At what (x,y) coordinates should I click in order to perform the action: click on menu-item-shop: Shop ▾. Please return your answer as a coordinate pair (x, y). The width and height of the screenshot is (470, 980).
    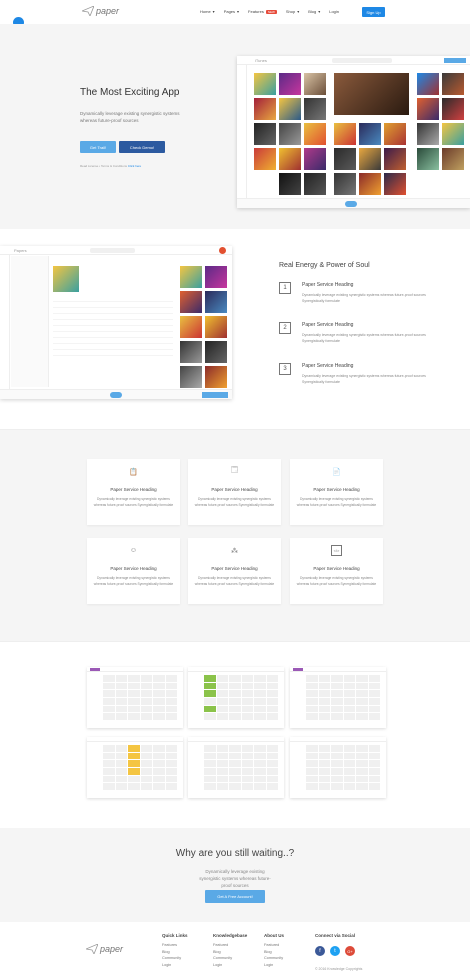
    Looking at the image, I should click on (292, 11).